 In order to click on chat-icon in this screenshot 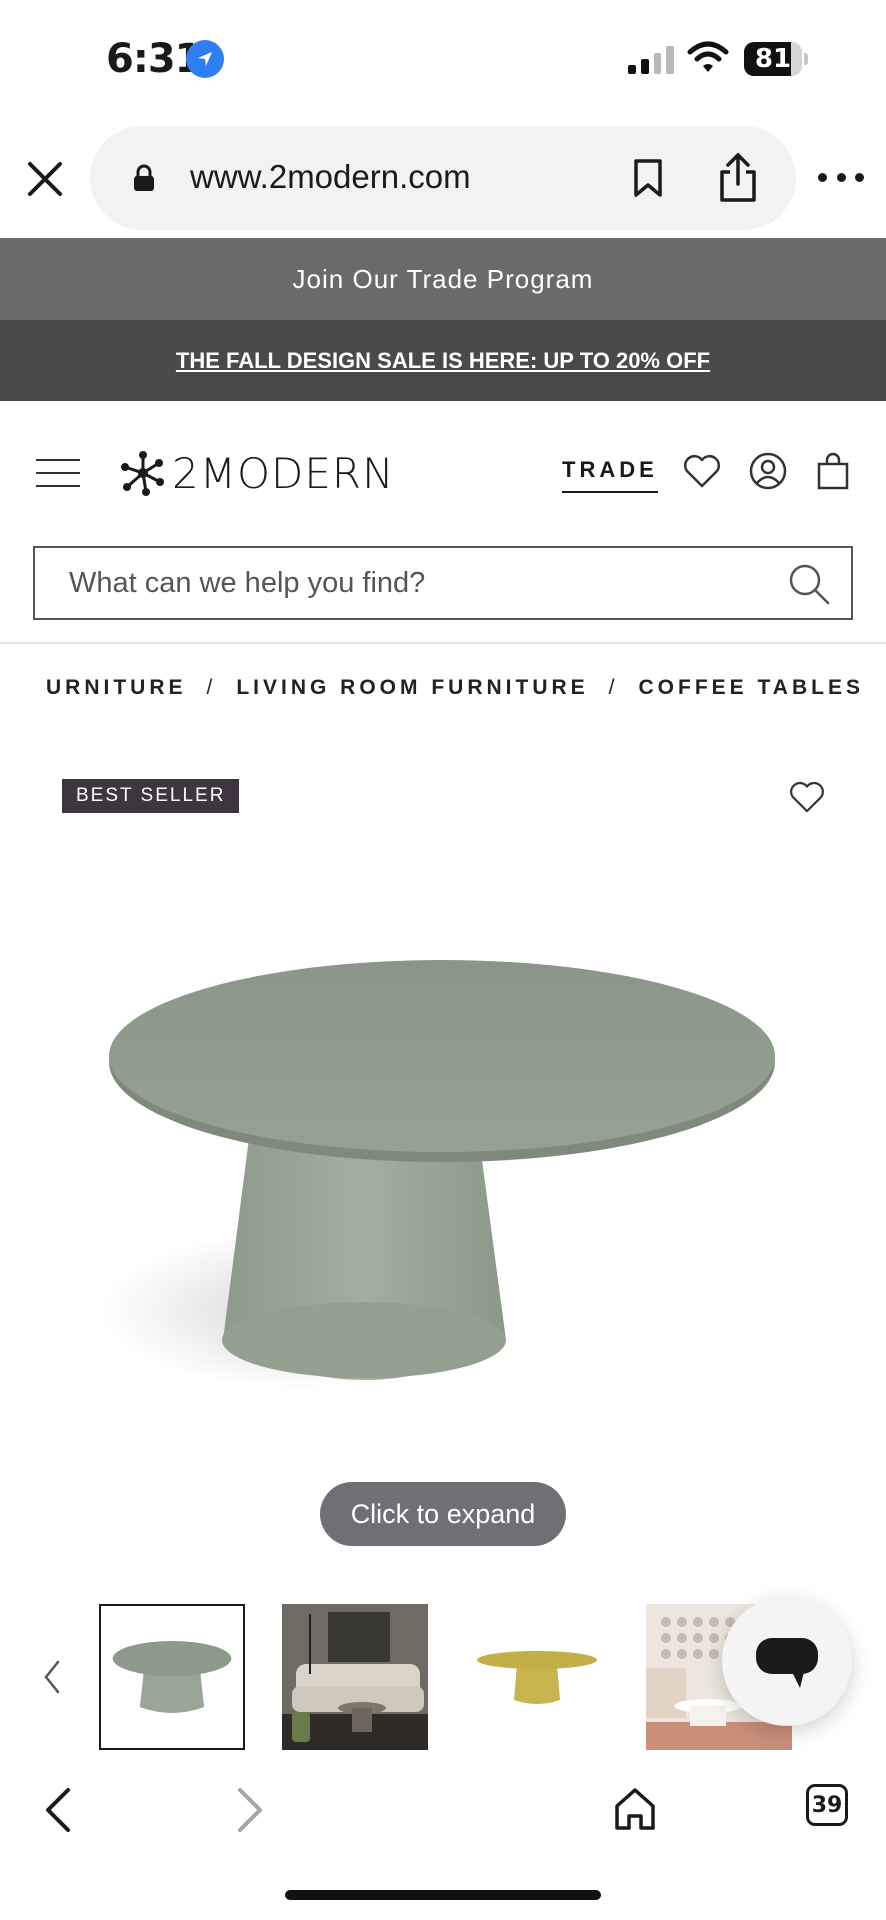, I will do `click(787, 1663)`.